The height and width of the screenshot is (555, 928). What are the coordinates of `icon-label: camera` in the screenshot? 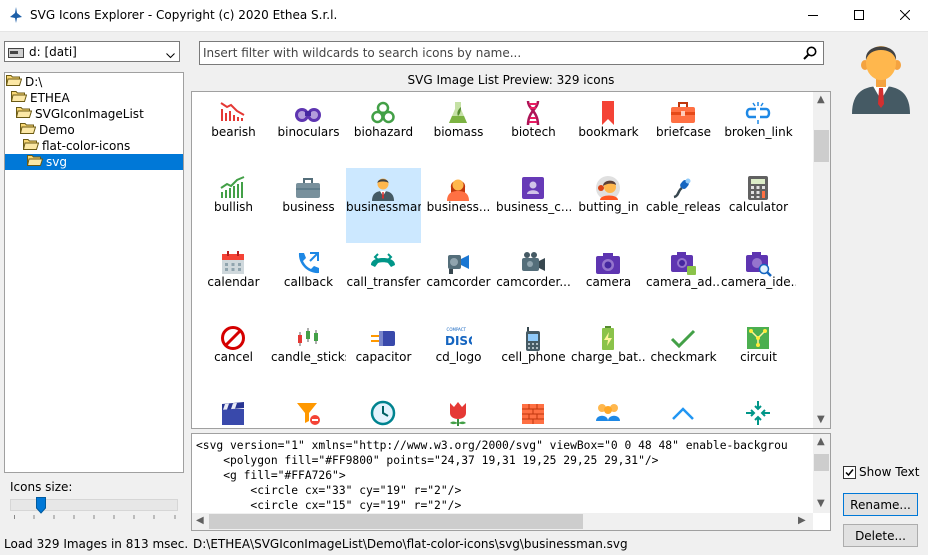 It's located at (608, 282).